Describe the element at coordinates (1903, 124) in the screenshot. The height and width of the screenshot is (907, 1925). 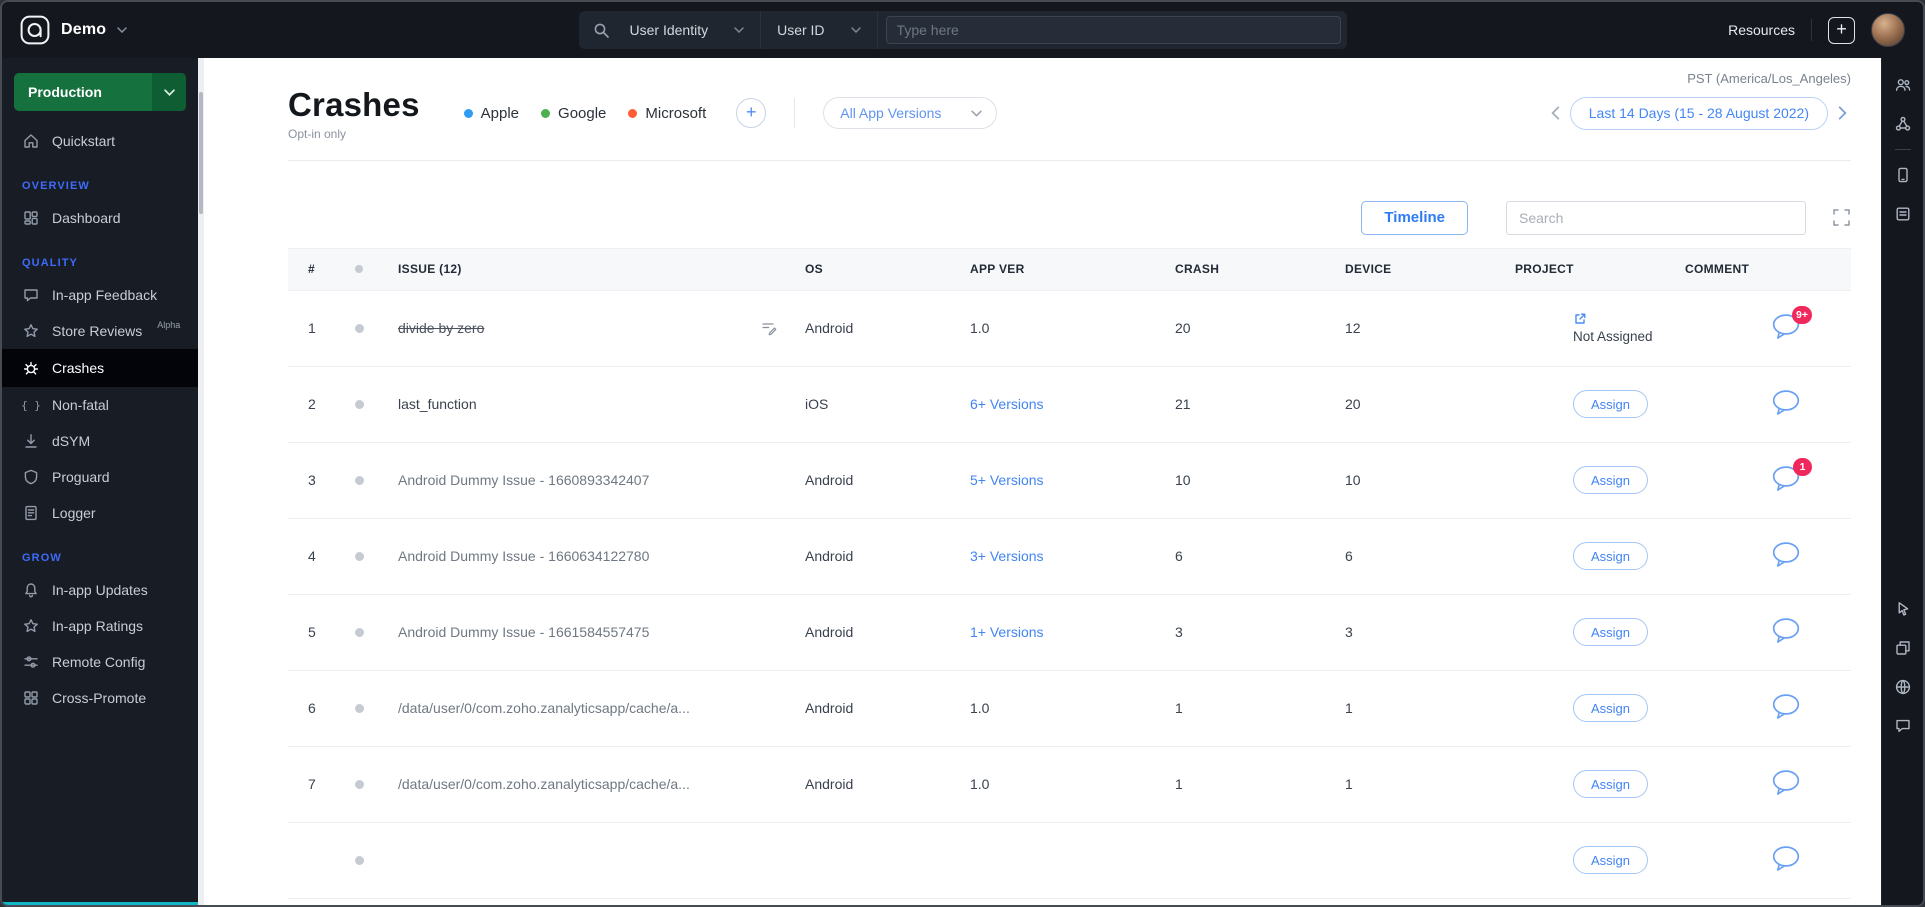
I see `integrations-icon` at that location.